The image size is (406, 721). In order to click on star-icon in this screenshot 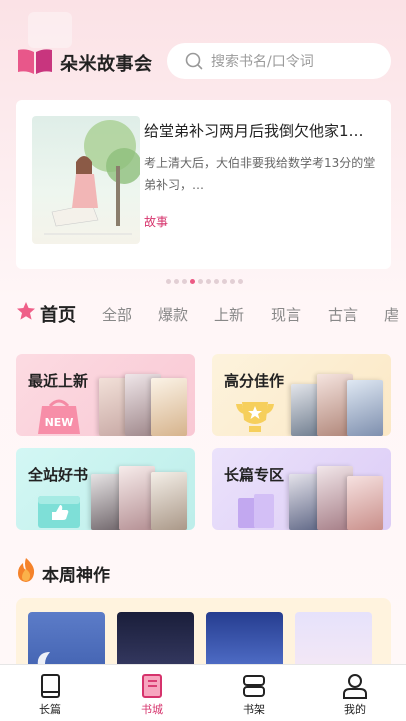, I will do `click(26, 311)`.